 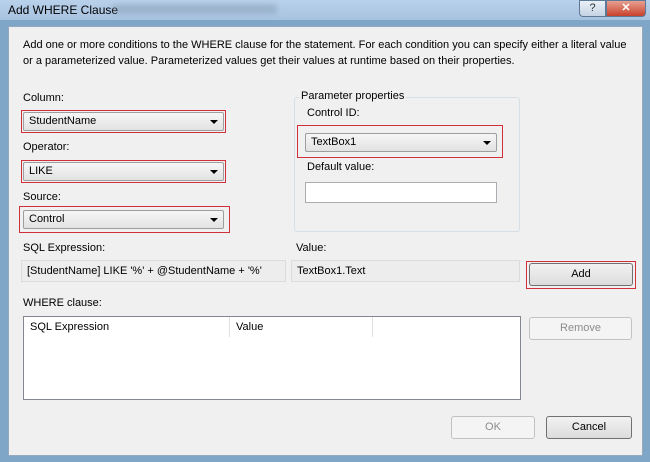 What do you see at coordinates (194, 9) in the screenshot?
I see `blurred-title-text` at bounding box center [194, 9].